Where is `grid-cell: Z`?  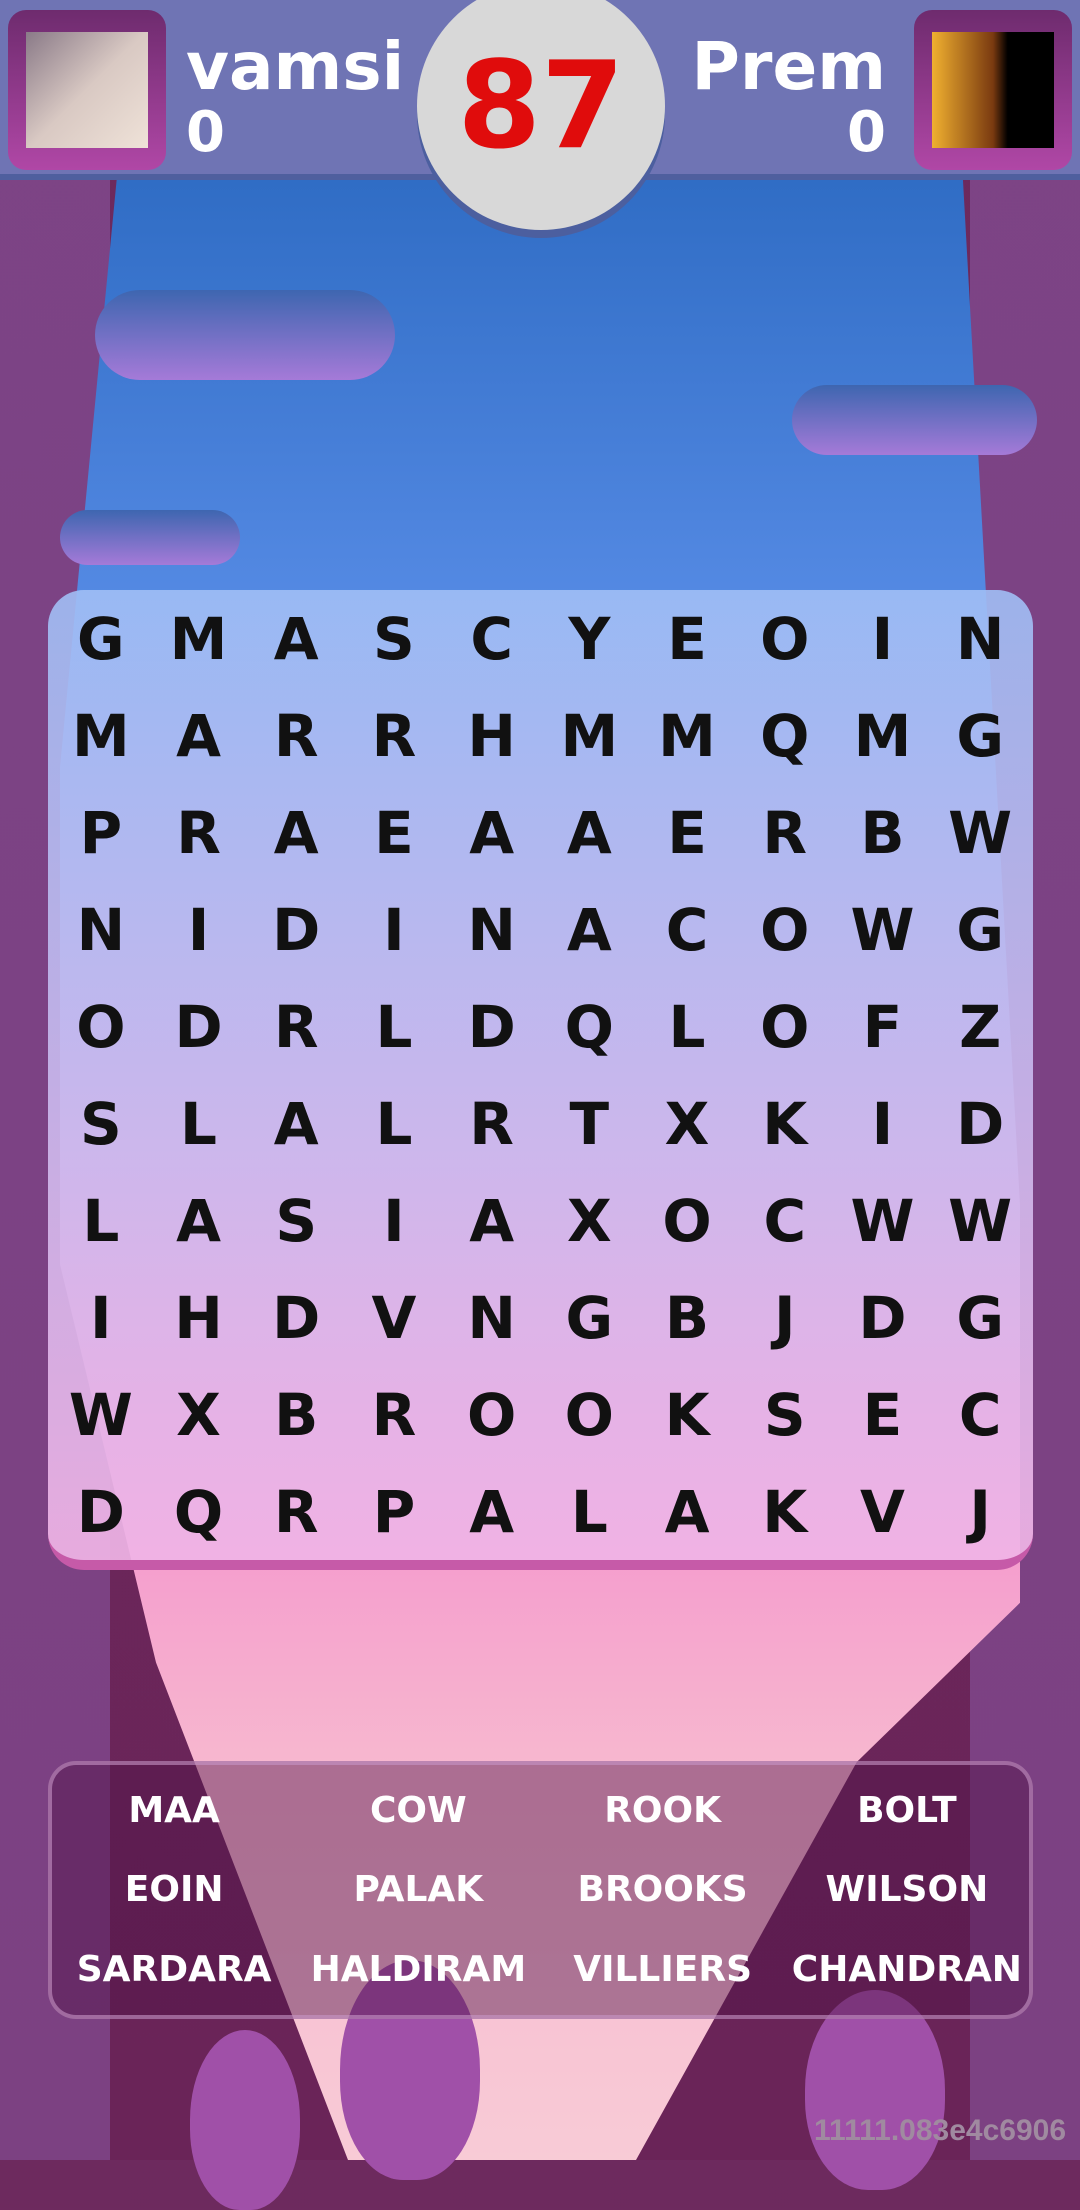 grid-cell: Z is located at coordinates (980, 1026).